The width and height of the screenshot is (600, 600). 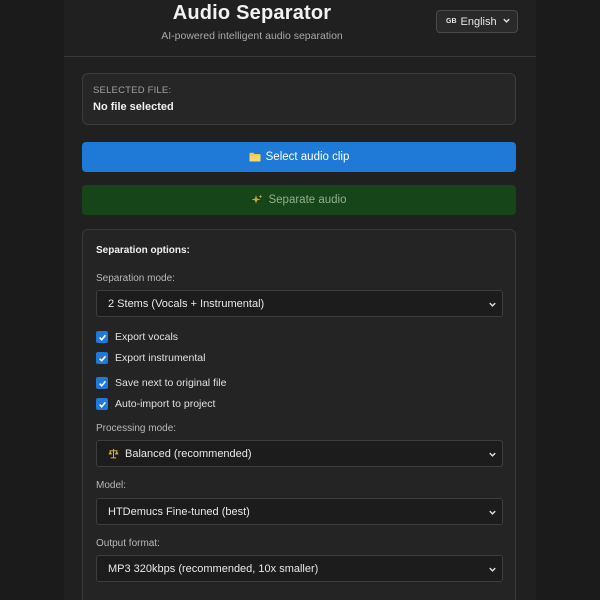 I want to click on select-audio-button: Select audio clip, so click(x=299, y=157).